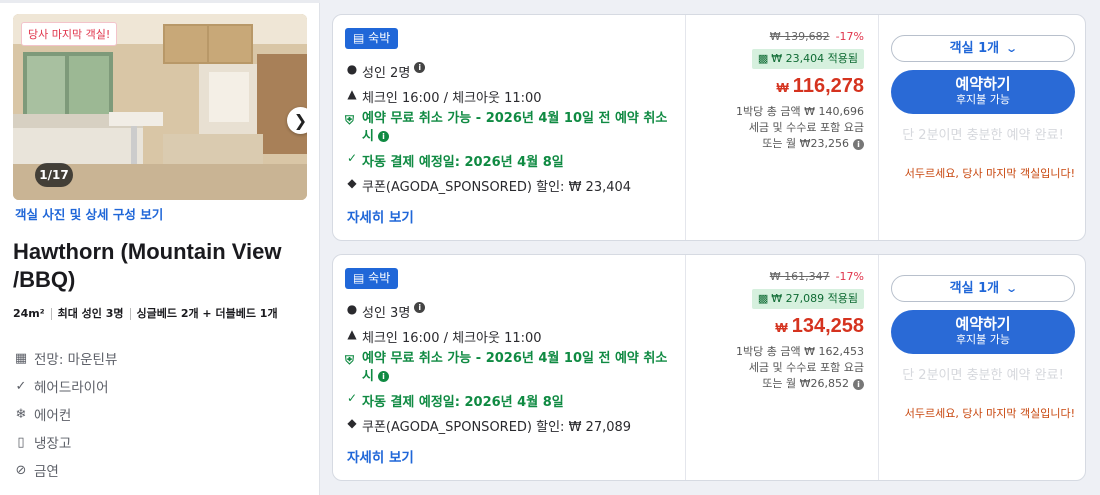  Describe the element at coordinates (297, 120) in the screenshot. I see `chevron-right-icon: ❯` at that location.